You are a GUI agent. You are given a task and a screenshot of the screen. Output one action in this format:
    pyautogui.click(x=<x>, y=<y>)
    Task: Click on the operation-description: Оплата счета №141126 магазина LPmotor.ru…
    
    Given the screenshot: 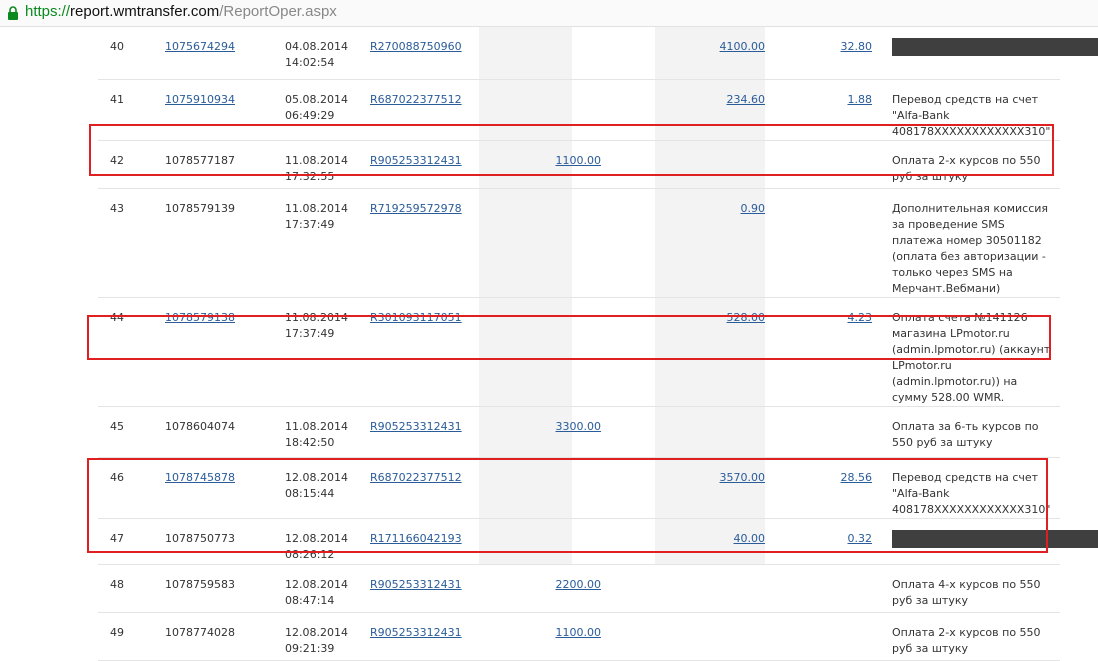 What is the action you would take?
    pyautogui.click(x=971, y=357)
    